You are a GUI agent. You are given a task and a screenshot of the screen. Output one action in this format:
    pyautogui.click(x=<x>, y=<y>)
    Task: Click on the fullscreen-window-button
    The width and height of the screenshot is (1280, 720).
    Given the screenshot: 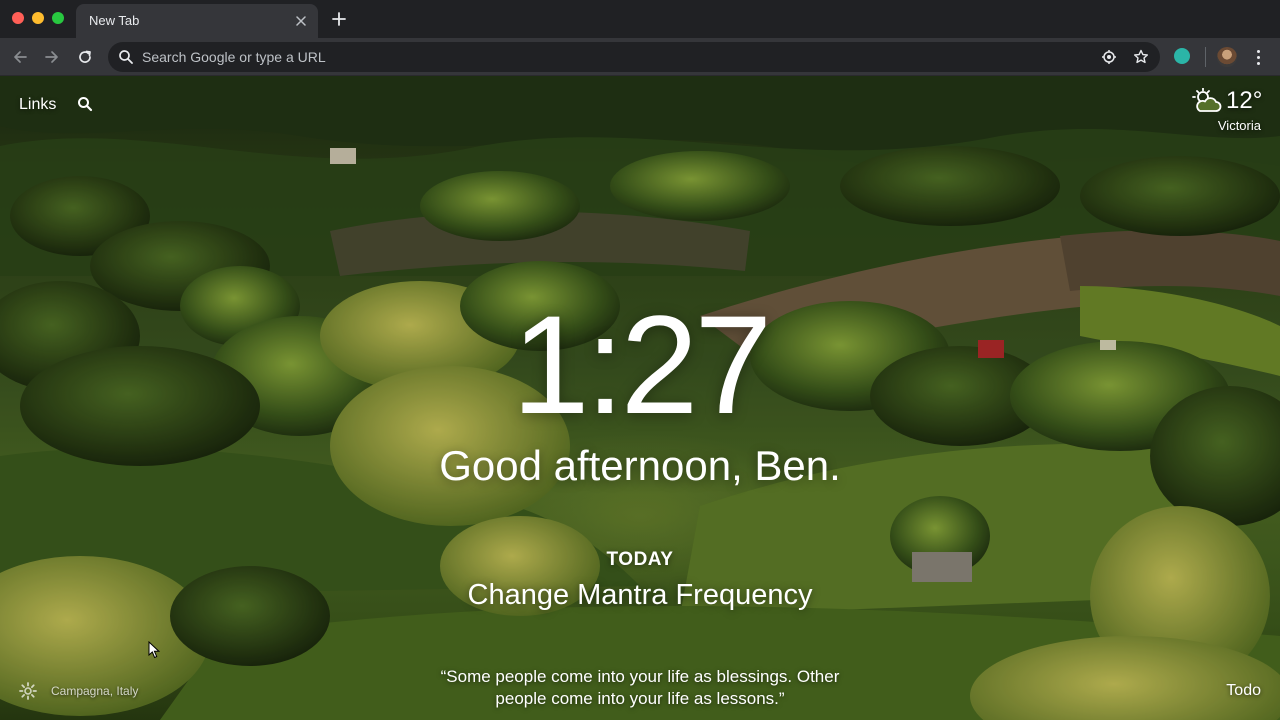 What is the action you would take?
    pyautogui.click(x=58, y=18)
    